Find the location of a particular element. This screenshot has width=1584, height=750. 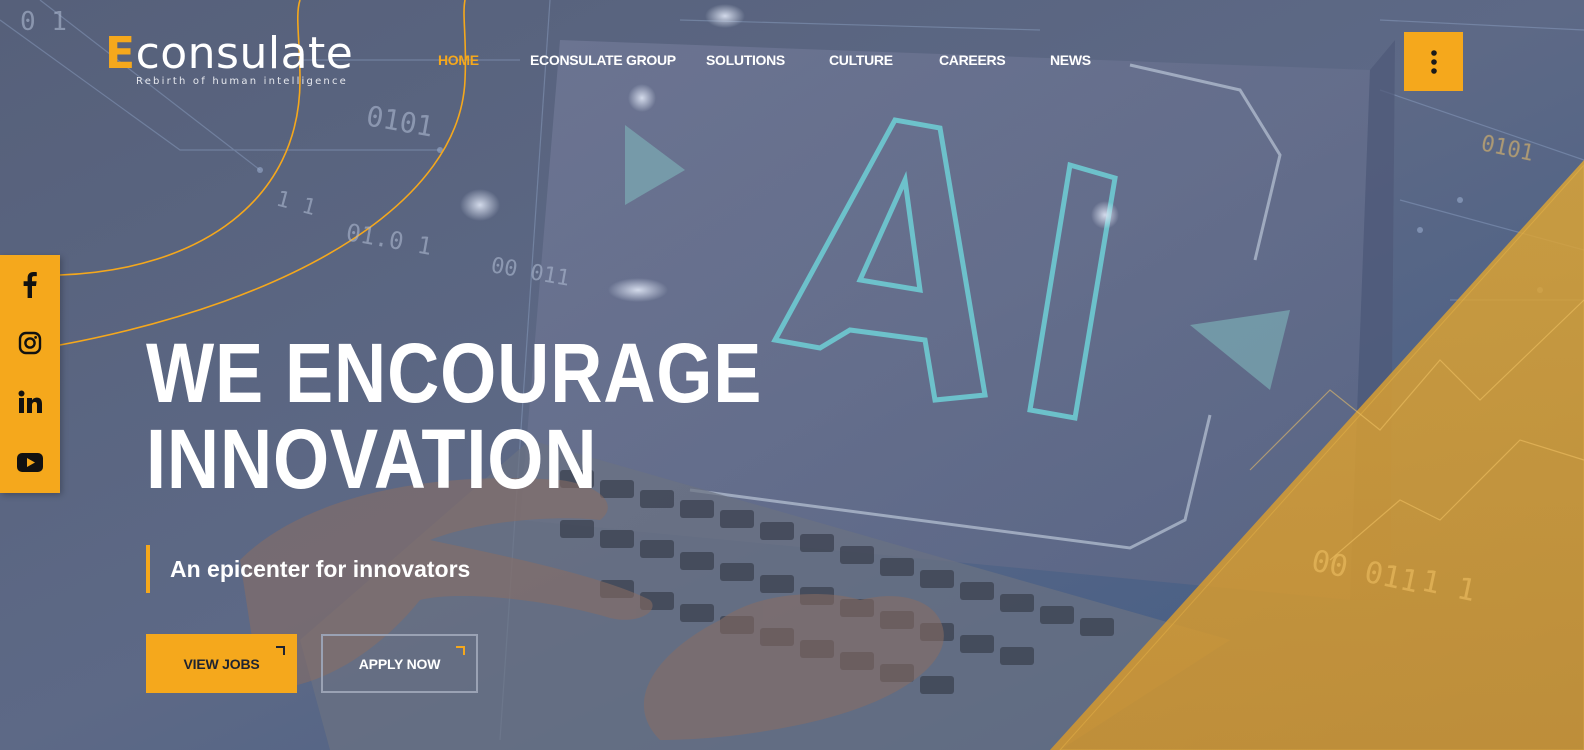

apply-now-label: APPLY NOW is located at coordinates (399, 663).